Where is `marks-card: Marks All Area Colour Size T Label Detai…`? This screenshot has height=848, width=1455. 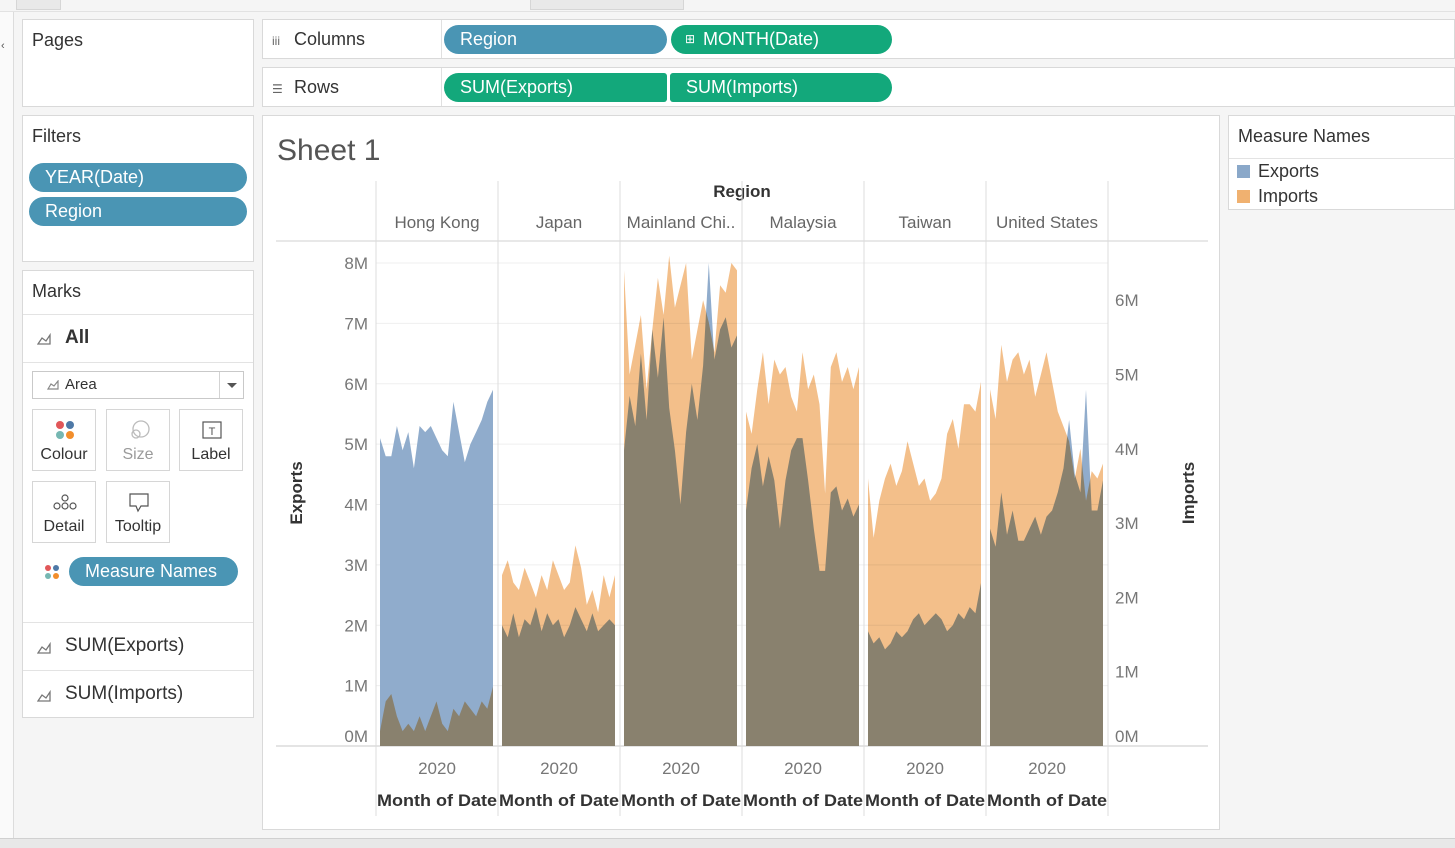 marks-card: Marks All Area Colour Size T Label Detai… is located at coordinates (138, 494).